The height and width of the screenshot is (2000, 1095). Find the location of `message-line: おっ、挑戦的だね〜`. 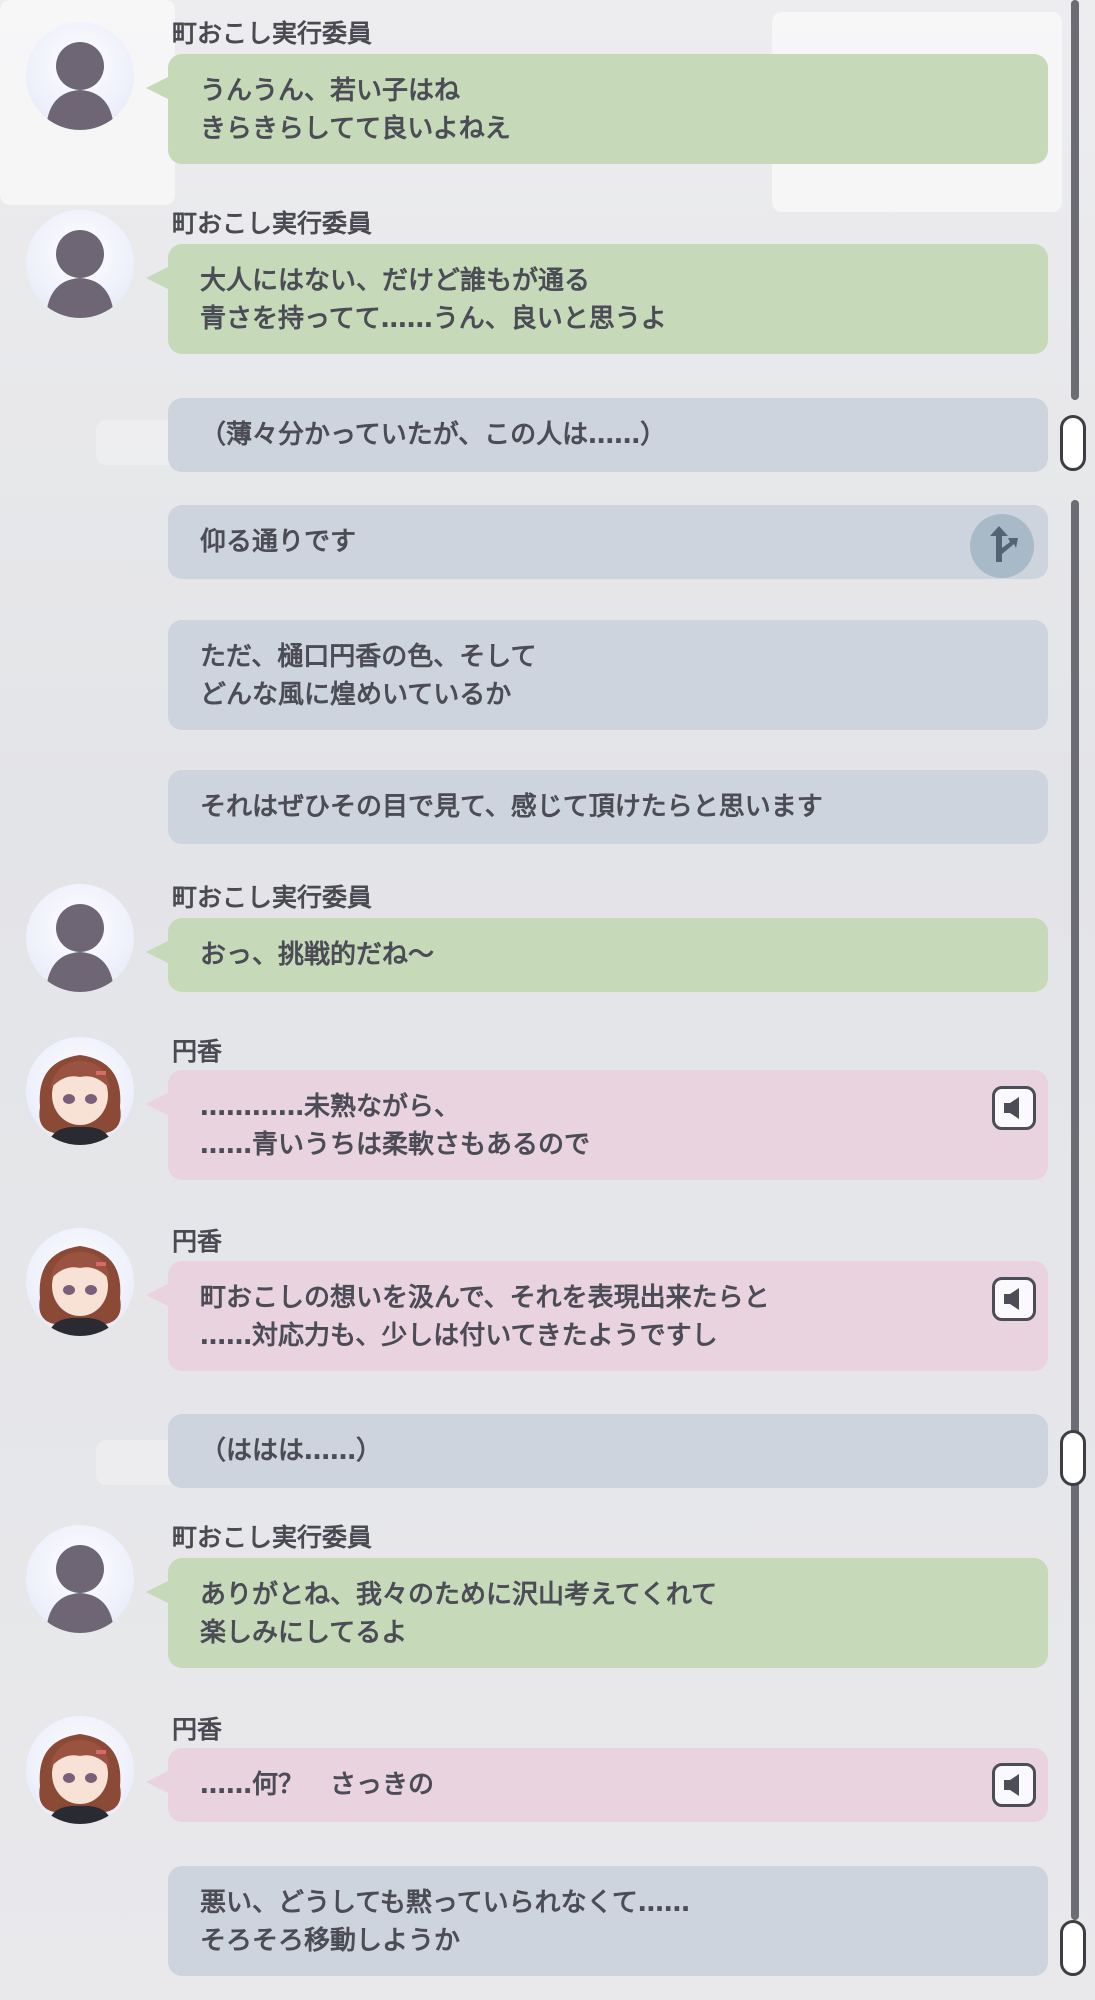

message-line: おっ、挑戦的だね〜 is located at coordinates (317, 955).